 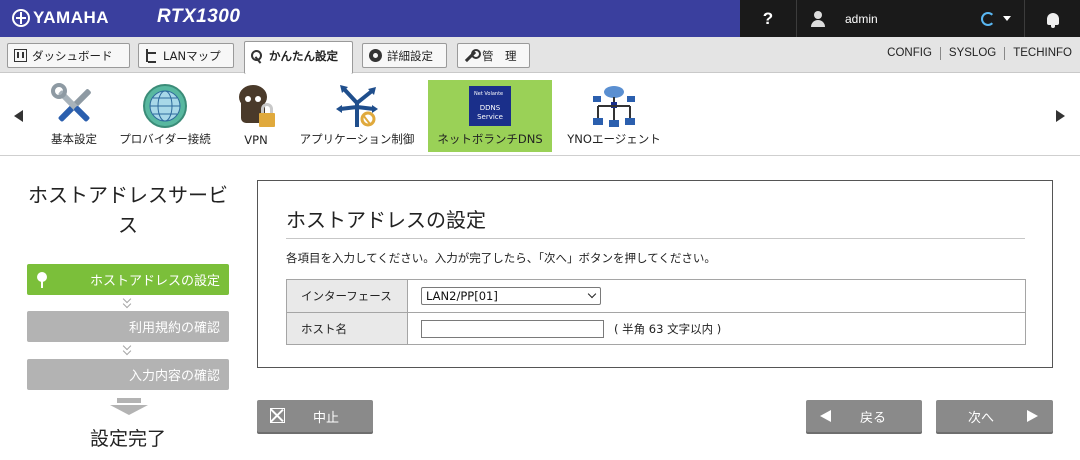 I want to click on ddns-icon-text: DDNS, so click(x=490, y=108).